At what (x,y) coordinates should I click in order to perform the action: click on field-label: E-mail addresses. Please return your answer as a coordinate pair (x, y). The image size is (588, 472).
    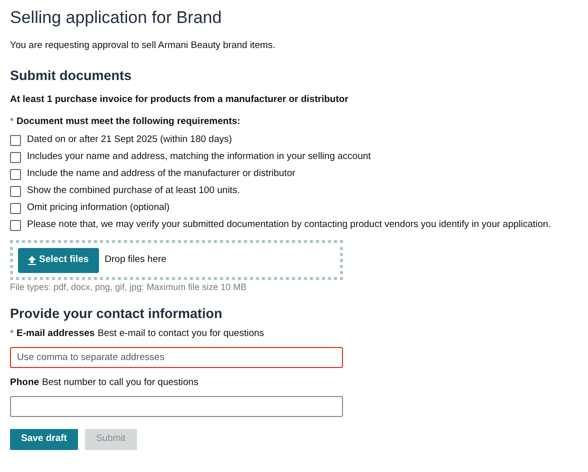
    Looking at the image, I should click on (55, 333).